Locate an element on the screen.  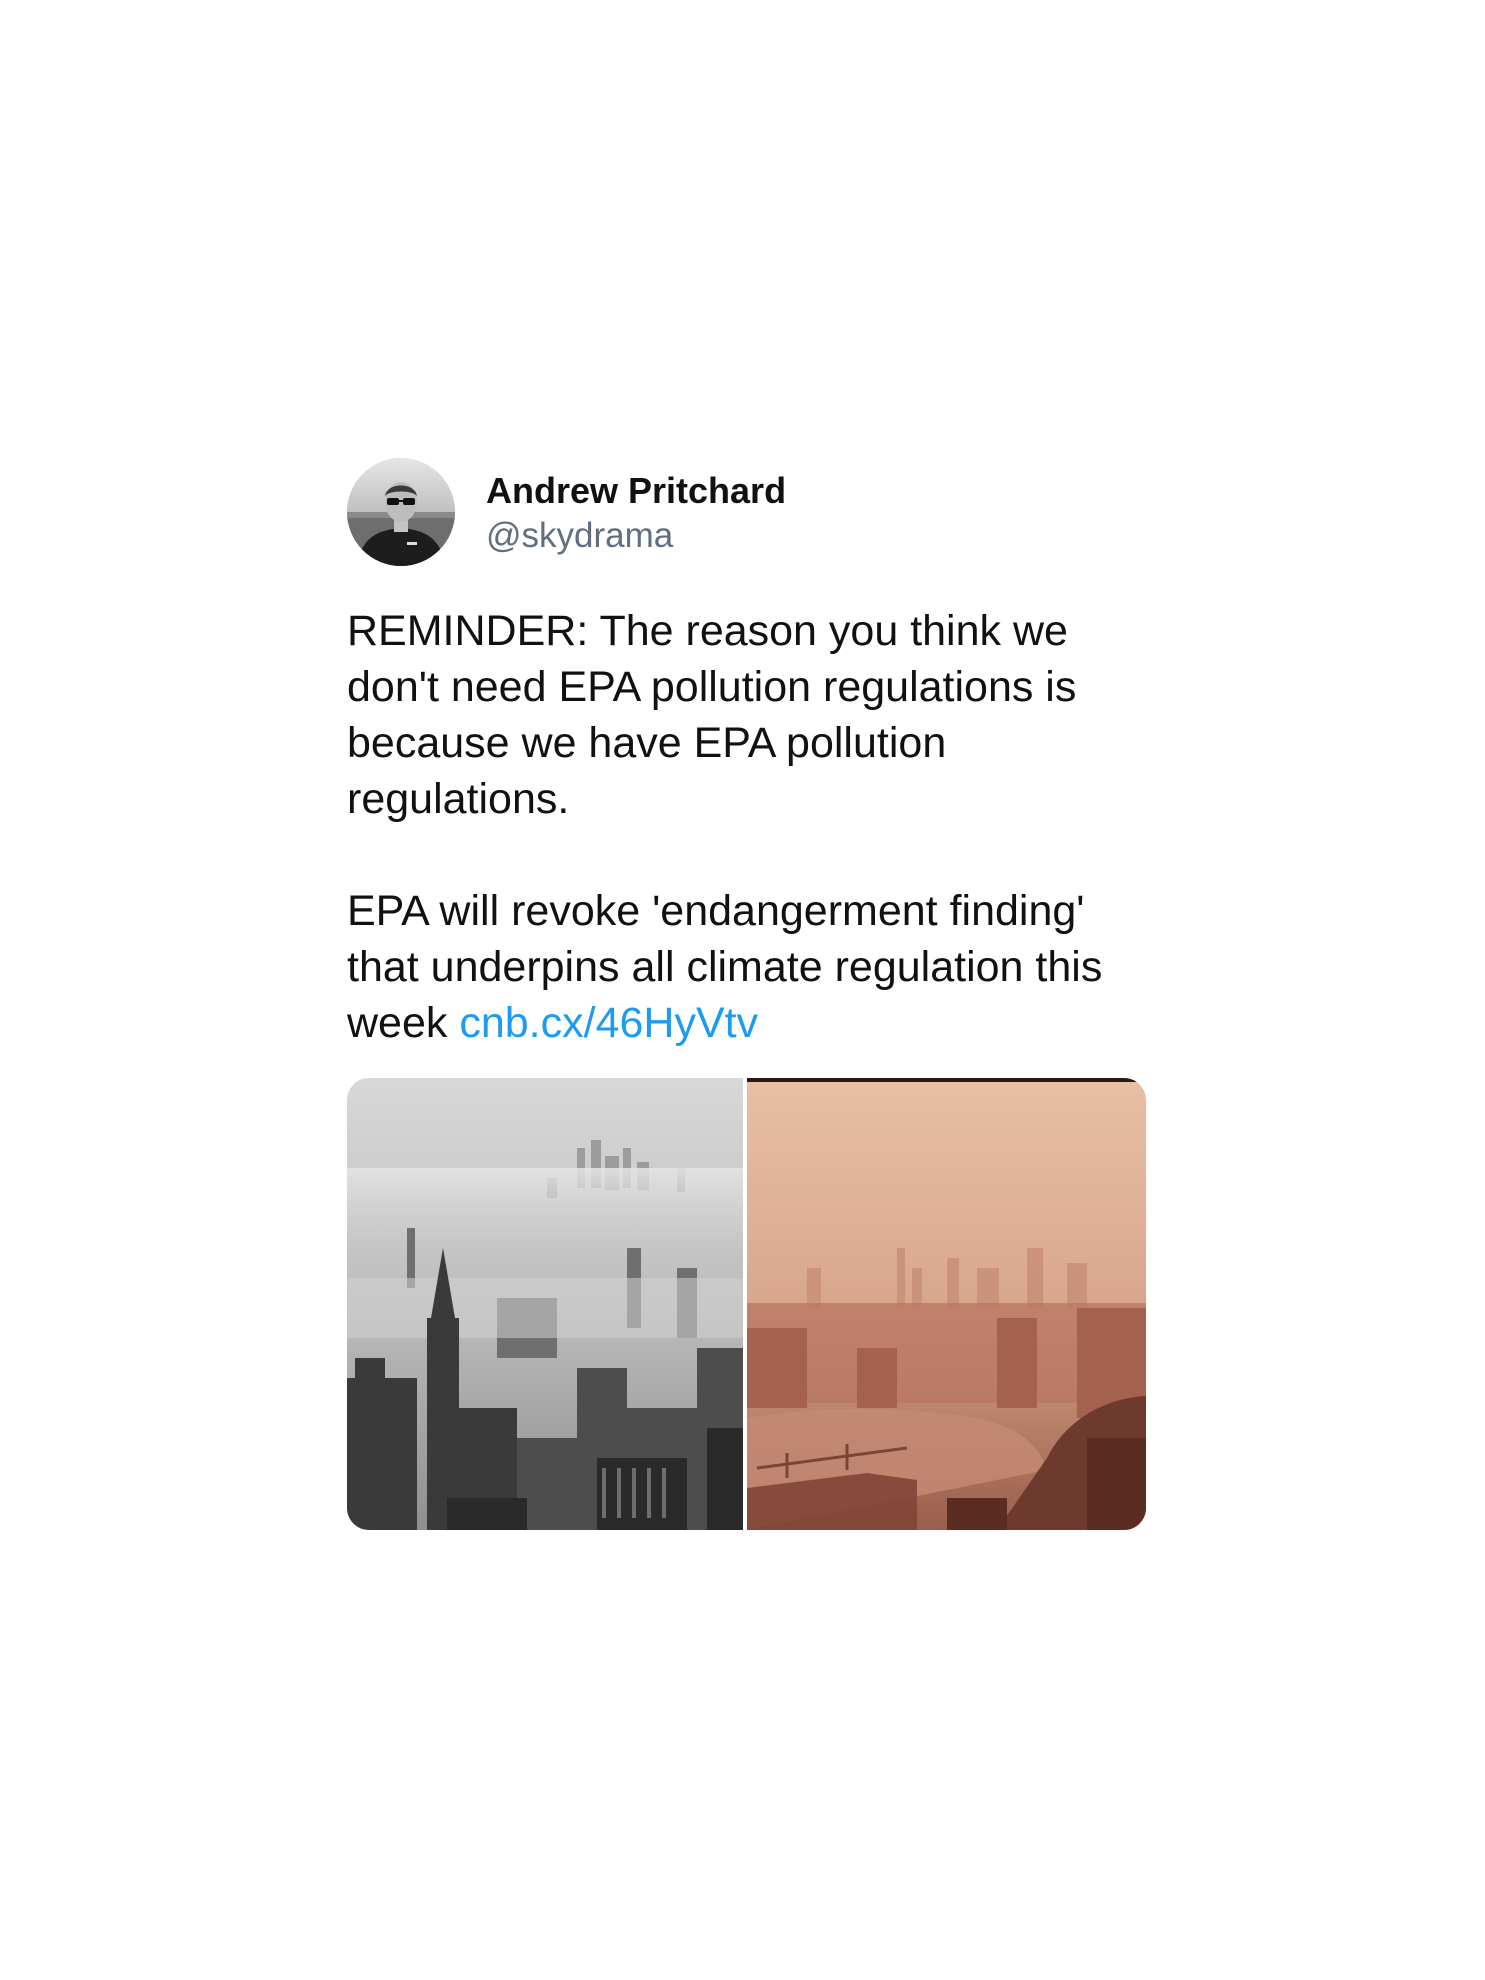
author-handle: @skydrama is located at coordinates (579, 536).